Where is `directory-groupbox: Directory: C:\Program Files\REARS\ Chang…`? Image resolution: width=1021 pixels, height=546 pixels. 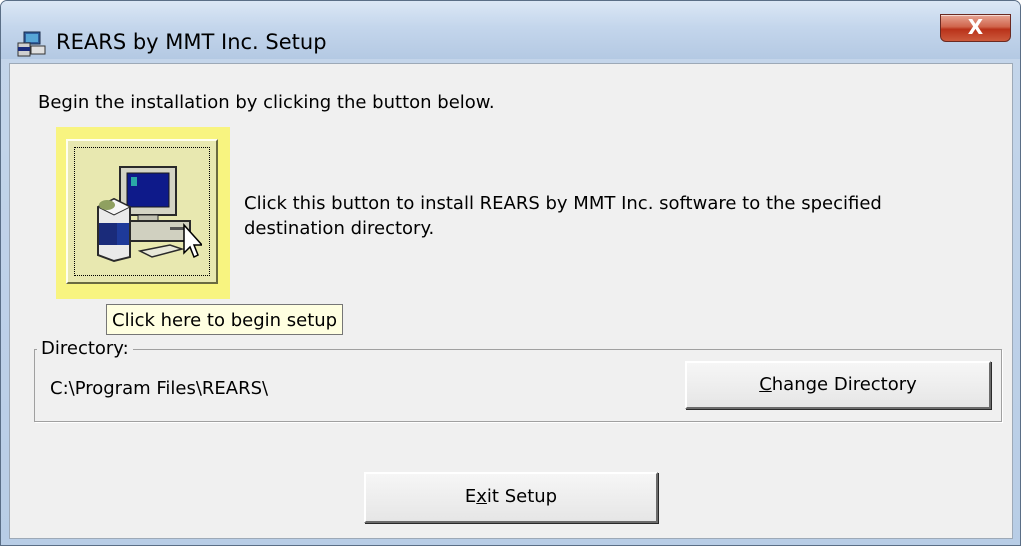 directory-groupbox: Directory: C:\Program Files\REARS\ Chang… is located at coordinates (518, 380).